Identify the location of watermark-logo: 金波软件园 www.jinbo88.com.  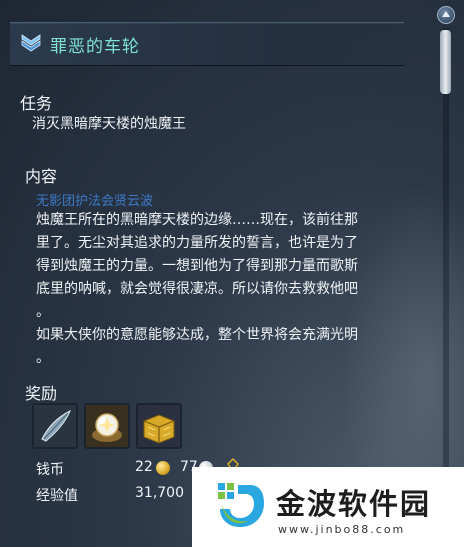
(328, 507).